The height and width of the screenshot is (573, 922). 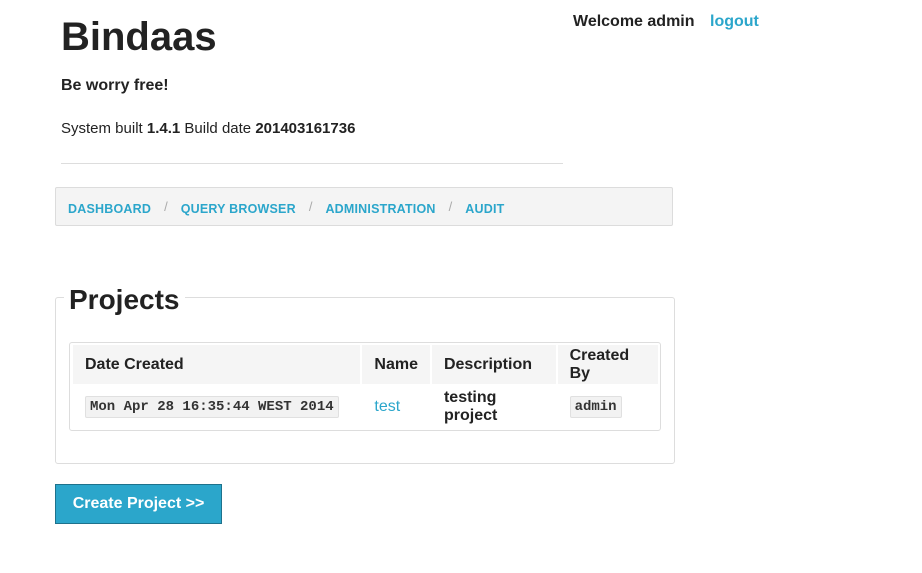 I want to click on create-project-button: Create Project >>, so click(x=138, y=504).